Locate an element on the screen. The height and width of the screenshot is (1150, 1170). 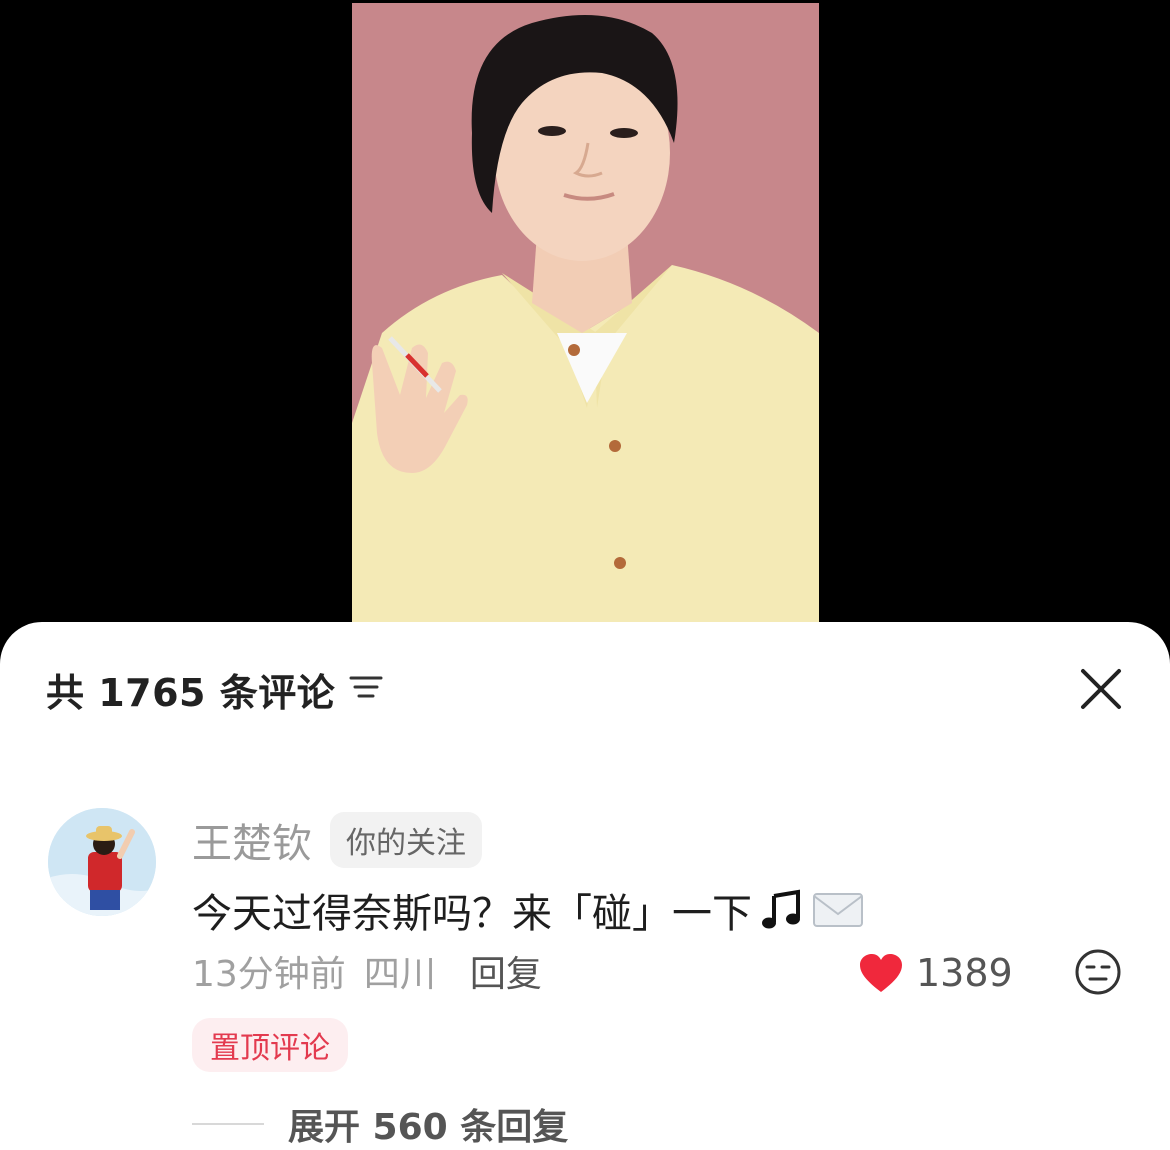
like-button: 1389 is located at coordinates (935, 973).